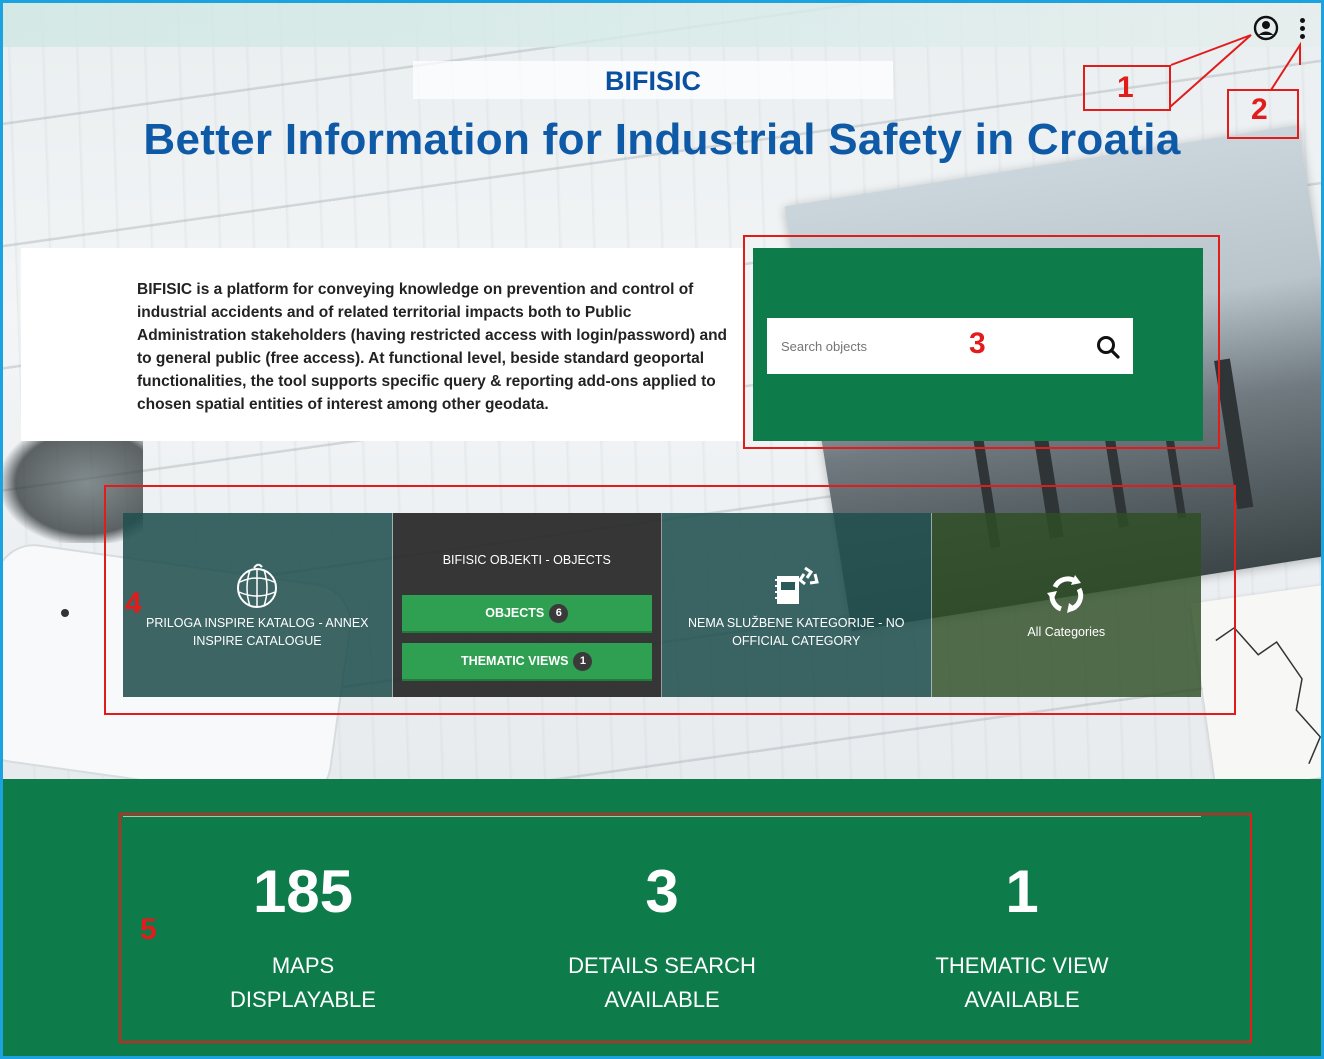 This screenshot has height=1059, width=1324. Describe the element at coordinates (133, 603) in the screenshot. I see `callout-number-4: 4` at that location.